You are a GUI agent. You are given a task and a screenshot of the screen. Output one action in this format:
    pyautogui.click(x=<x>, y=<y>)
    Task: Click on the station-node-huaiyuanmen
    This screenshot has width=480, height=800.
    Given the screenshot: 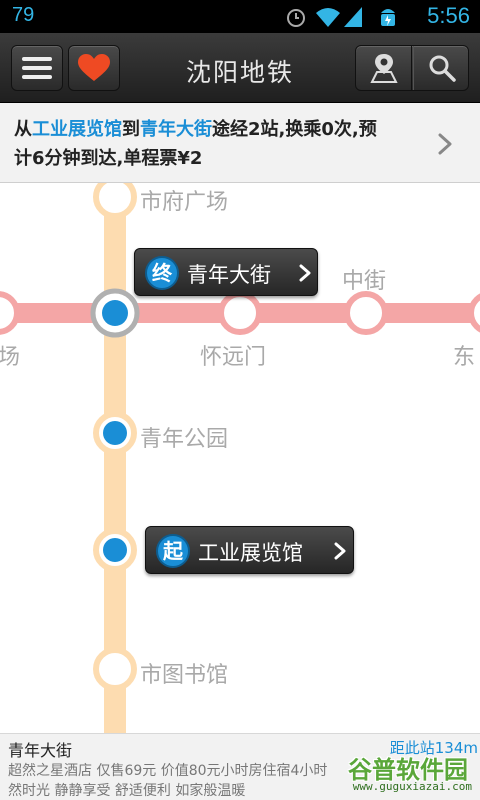 What is the action you would take?
    pyautogui.click(x=240, y=313)
    